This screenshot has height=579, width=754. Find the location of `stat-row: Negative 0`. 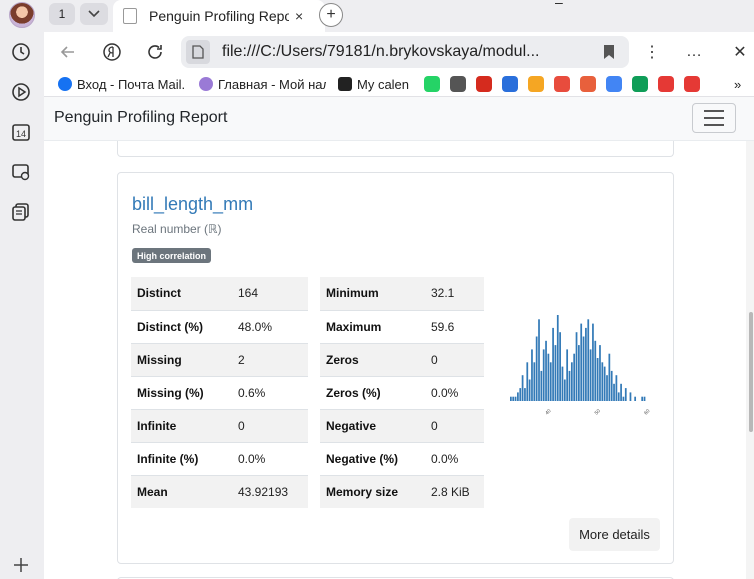

stat-row: Negative 0 is located at coordinates (402, 425).